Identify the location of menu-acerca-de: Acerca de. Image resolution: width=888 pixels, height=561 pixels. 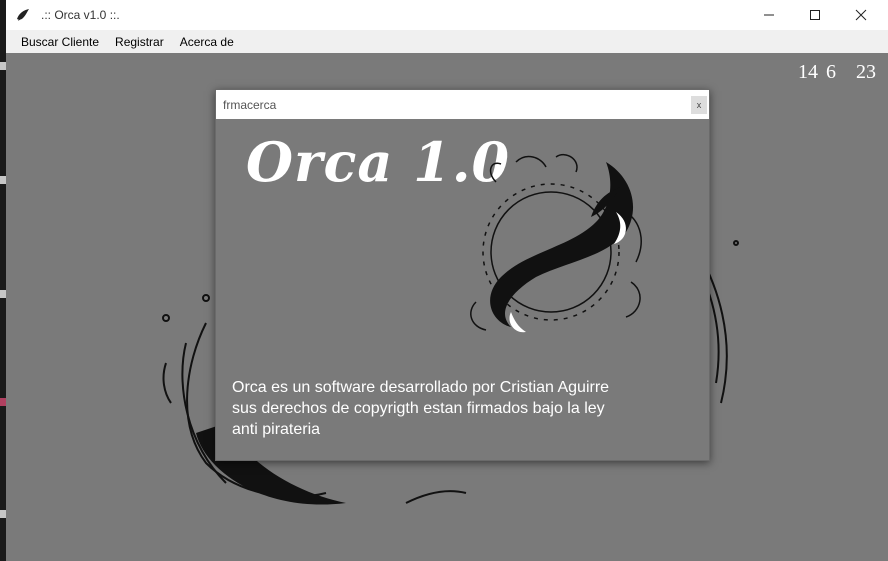
(207, 42).